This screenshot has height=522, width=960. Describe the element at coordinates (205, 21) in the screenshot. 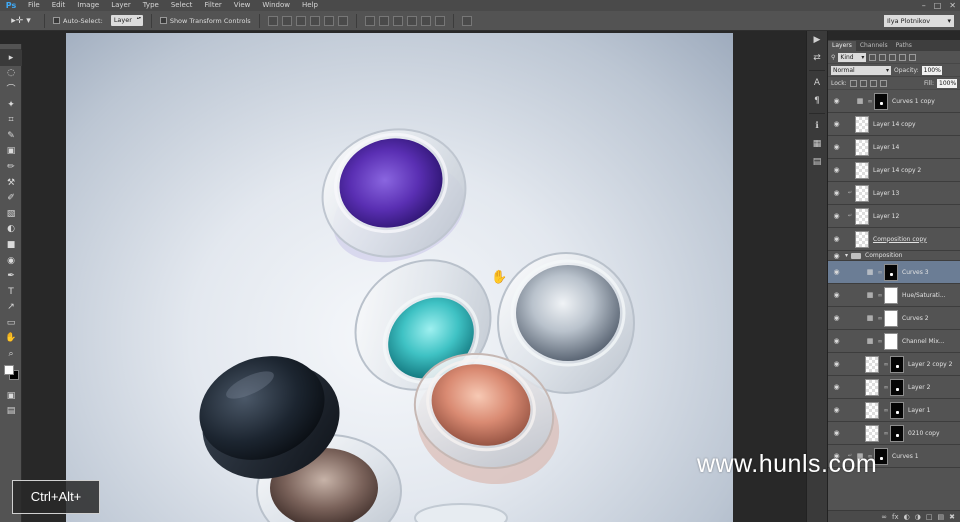

I see `show-transform-checkbox: Show Transform Controls` at that location.